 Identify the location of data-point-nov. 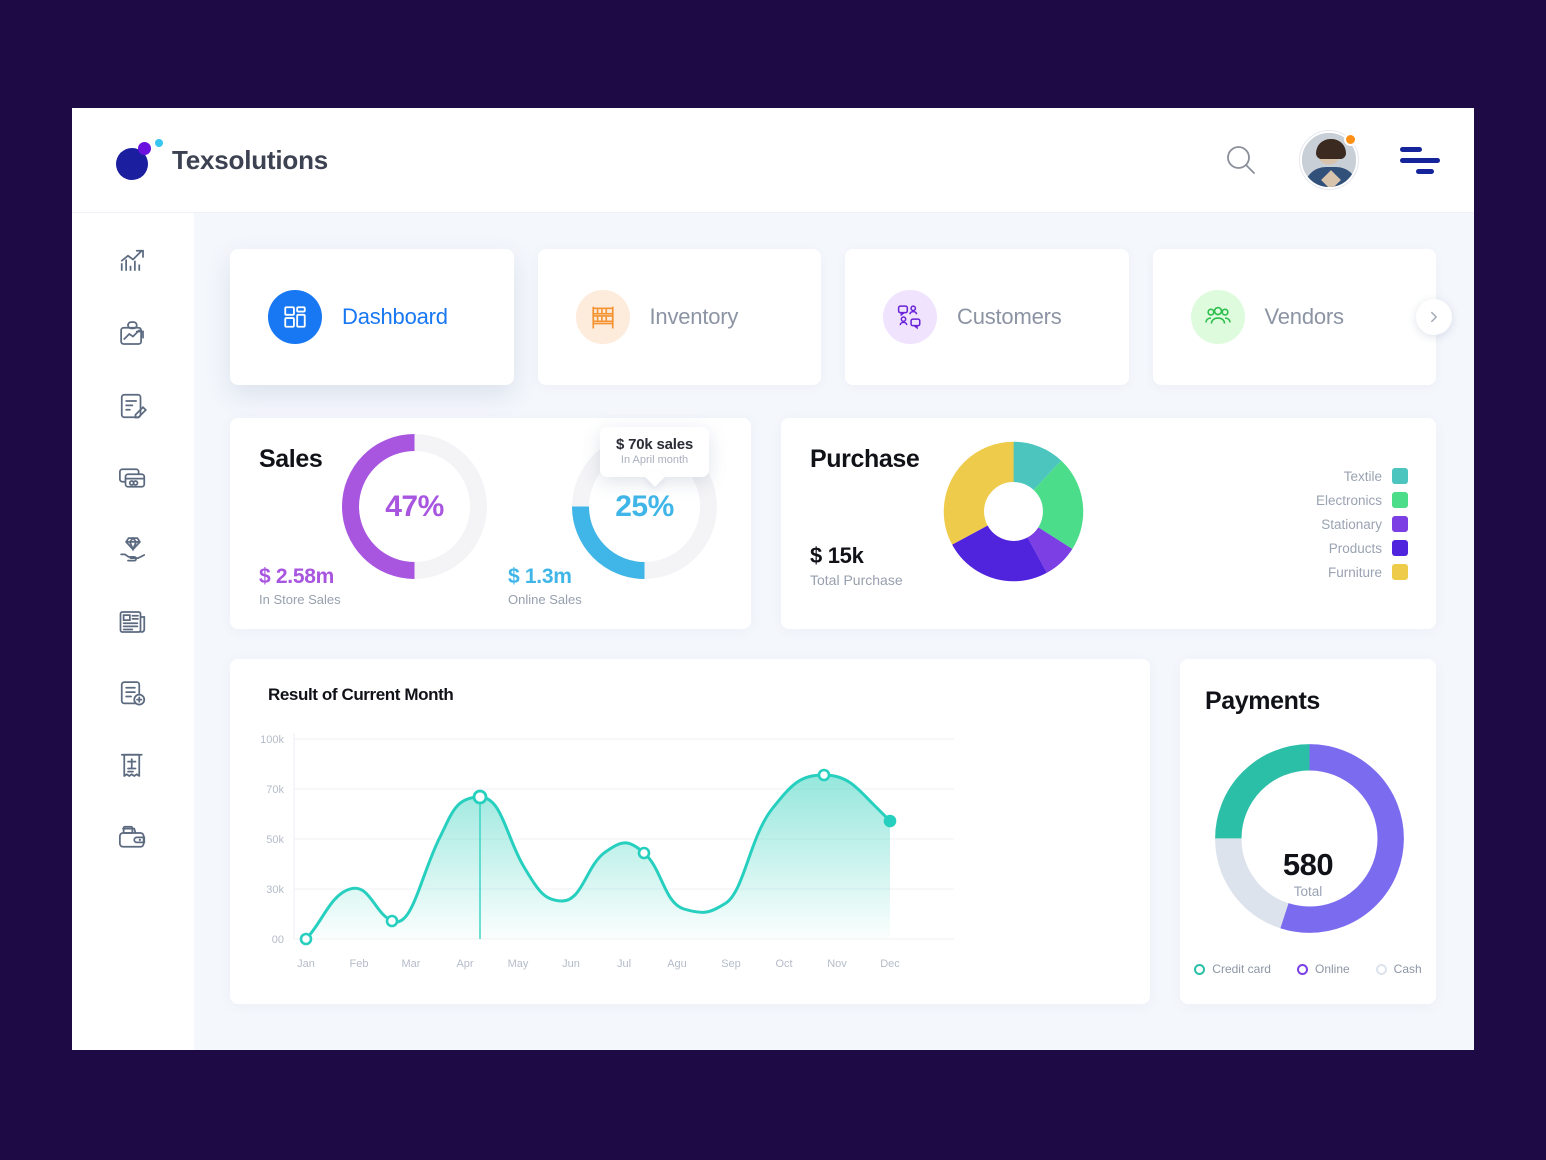
(824, 775).